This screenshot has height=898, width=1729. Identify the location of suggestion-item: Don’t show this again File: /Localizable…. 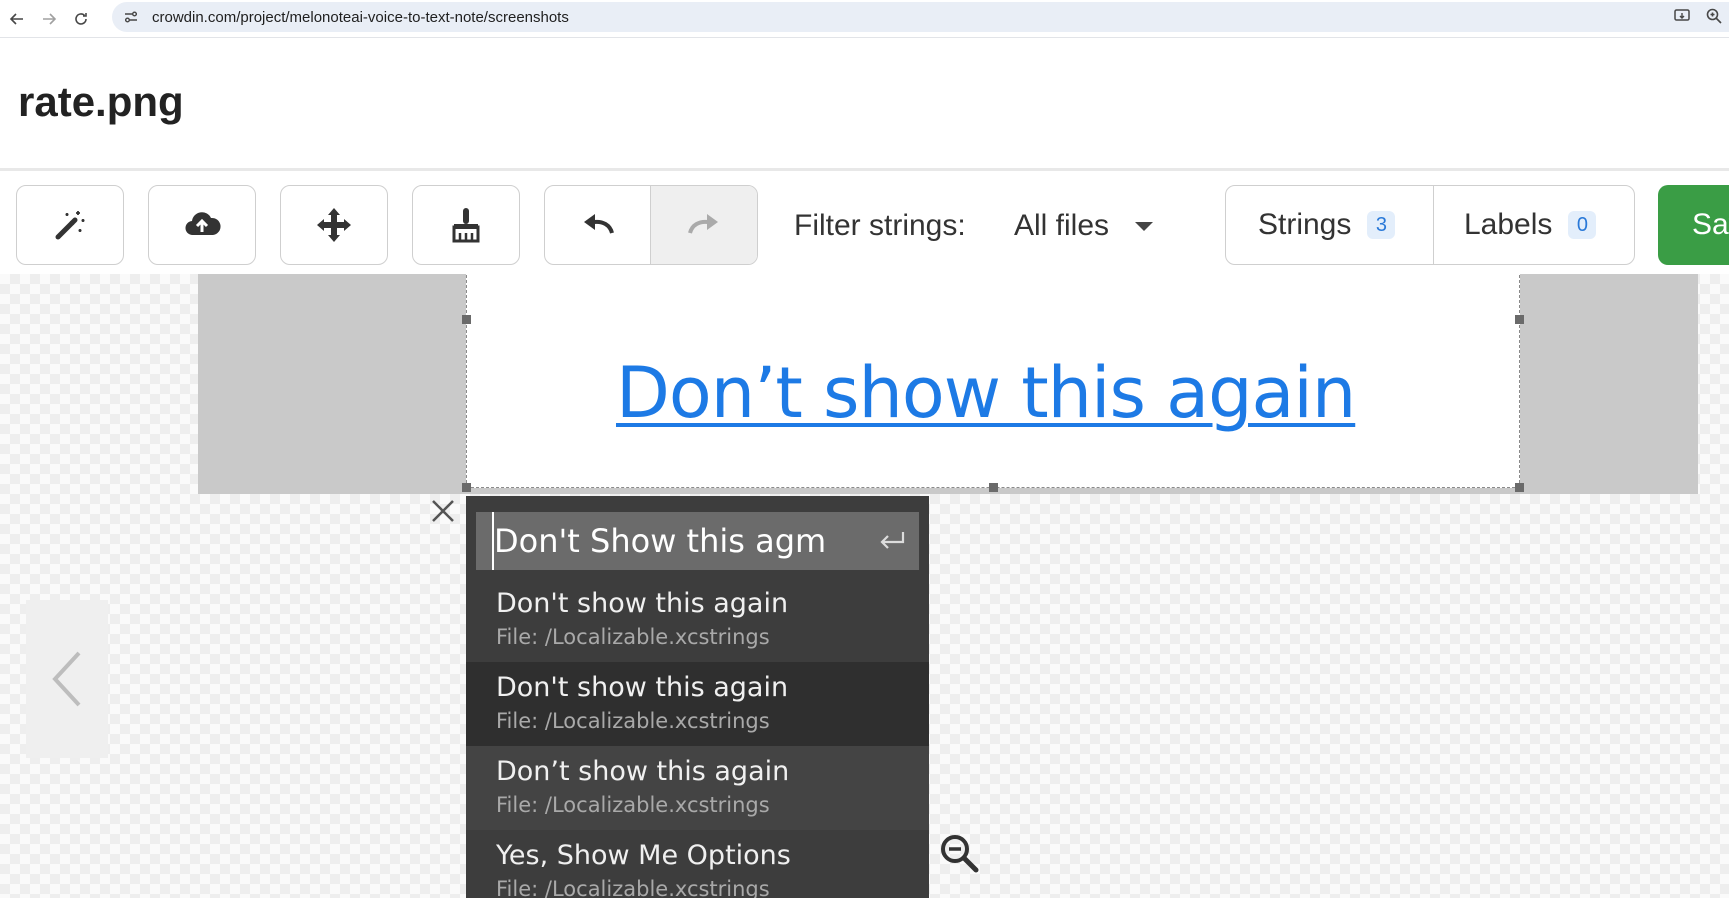
(697, 788).